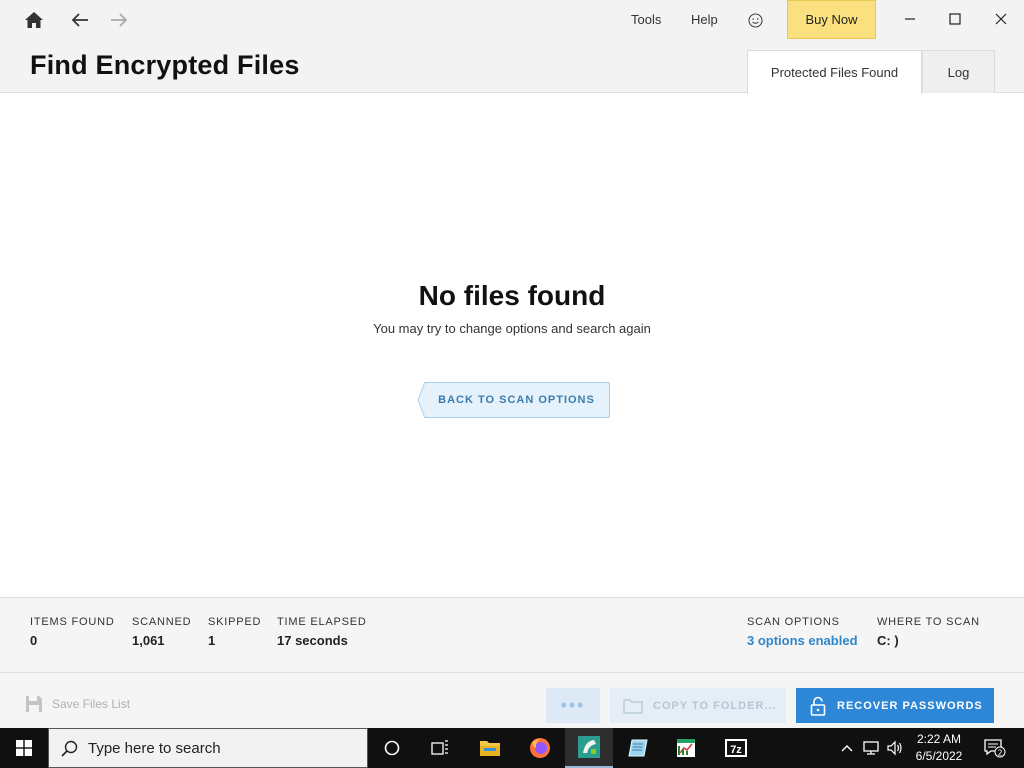 The width and height of the screenshot is (1024, 768). I want to click on tab-protected-files-found: Protected Files Found, so click(834, 72).